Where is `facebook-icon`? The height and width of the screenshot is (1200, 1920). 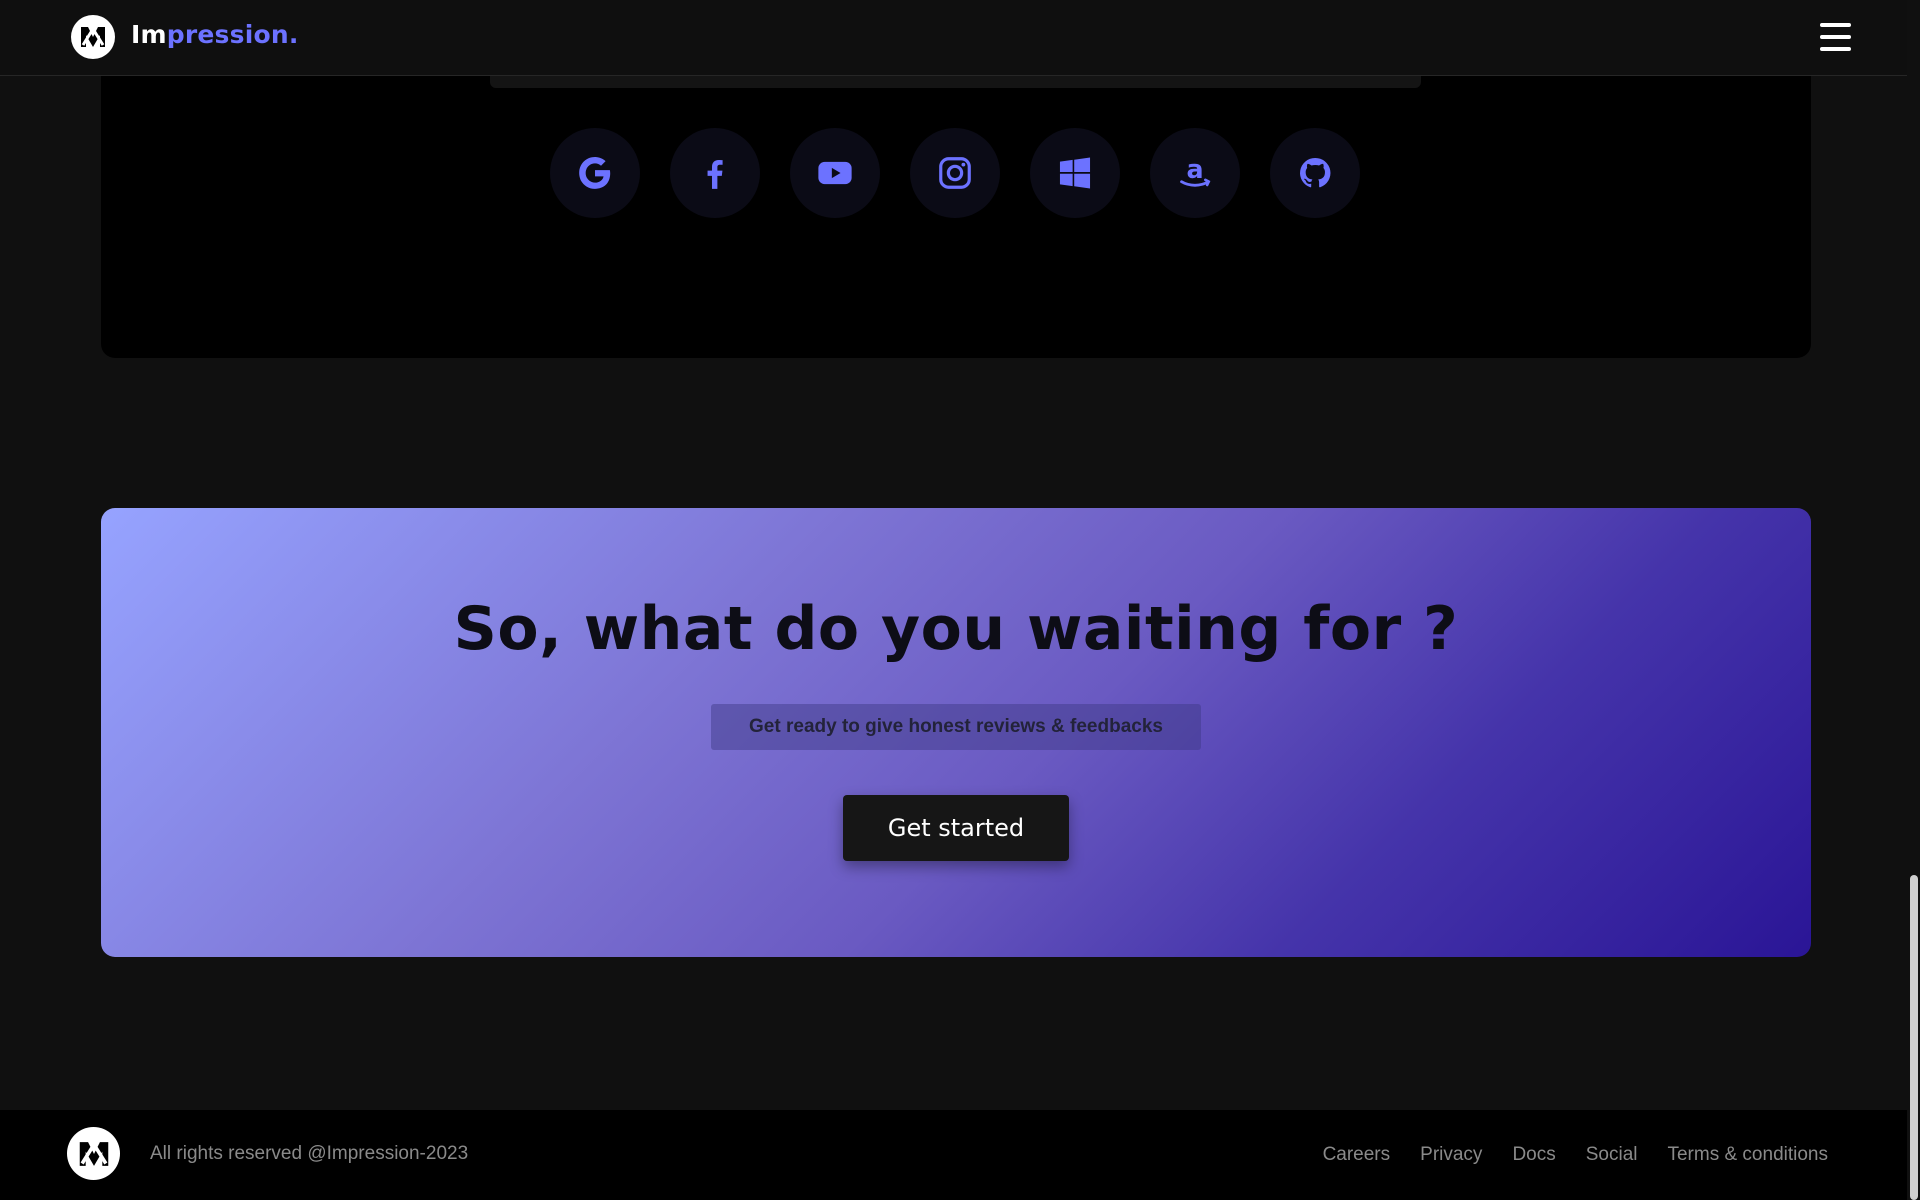
facebook-icon is located at coordinates (715, 174).